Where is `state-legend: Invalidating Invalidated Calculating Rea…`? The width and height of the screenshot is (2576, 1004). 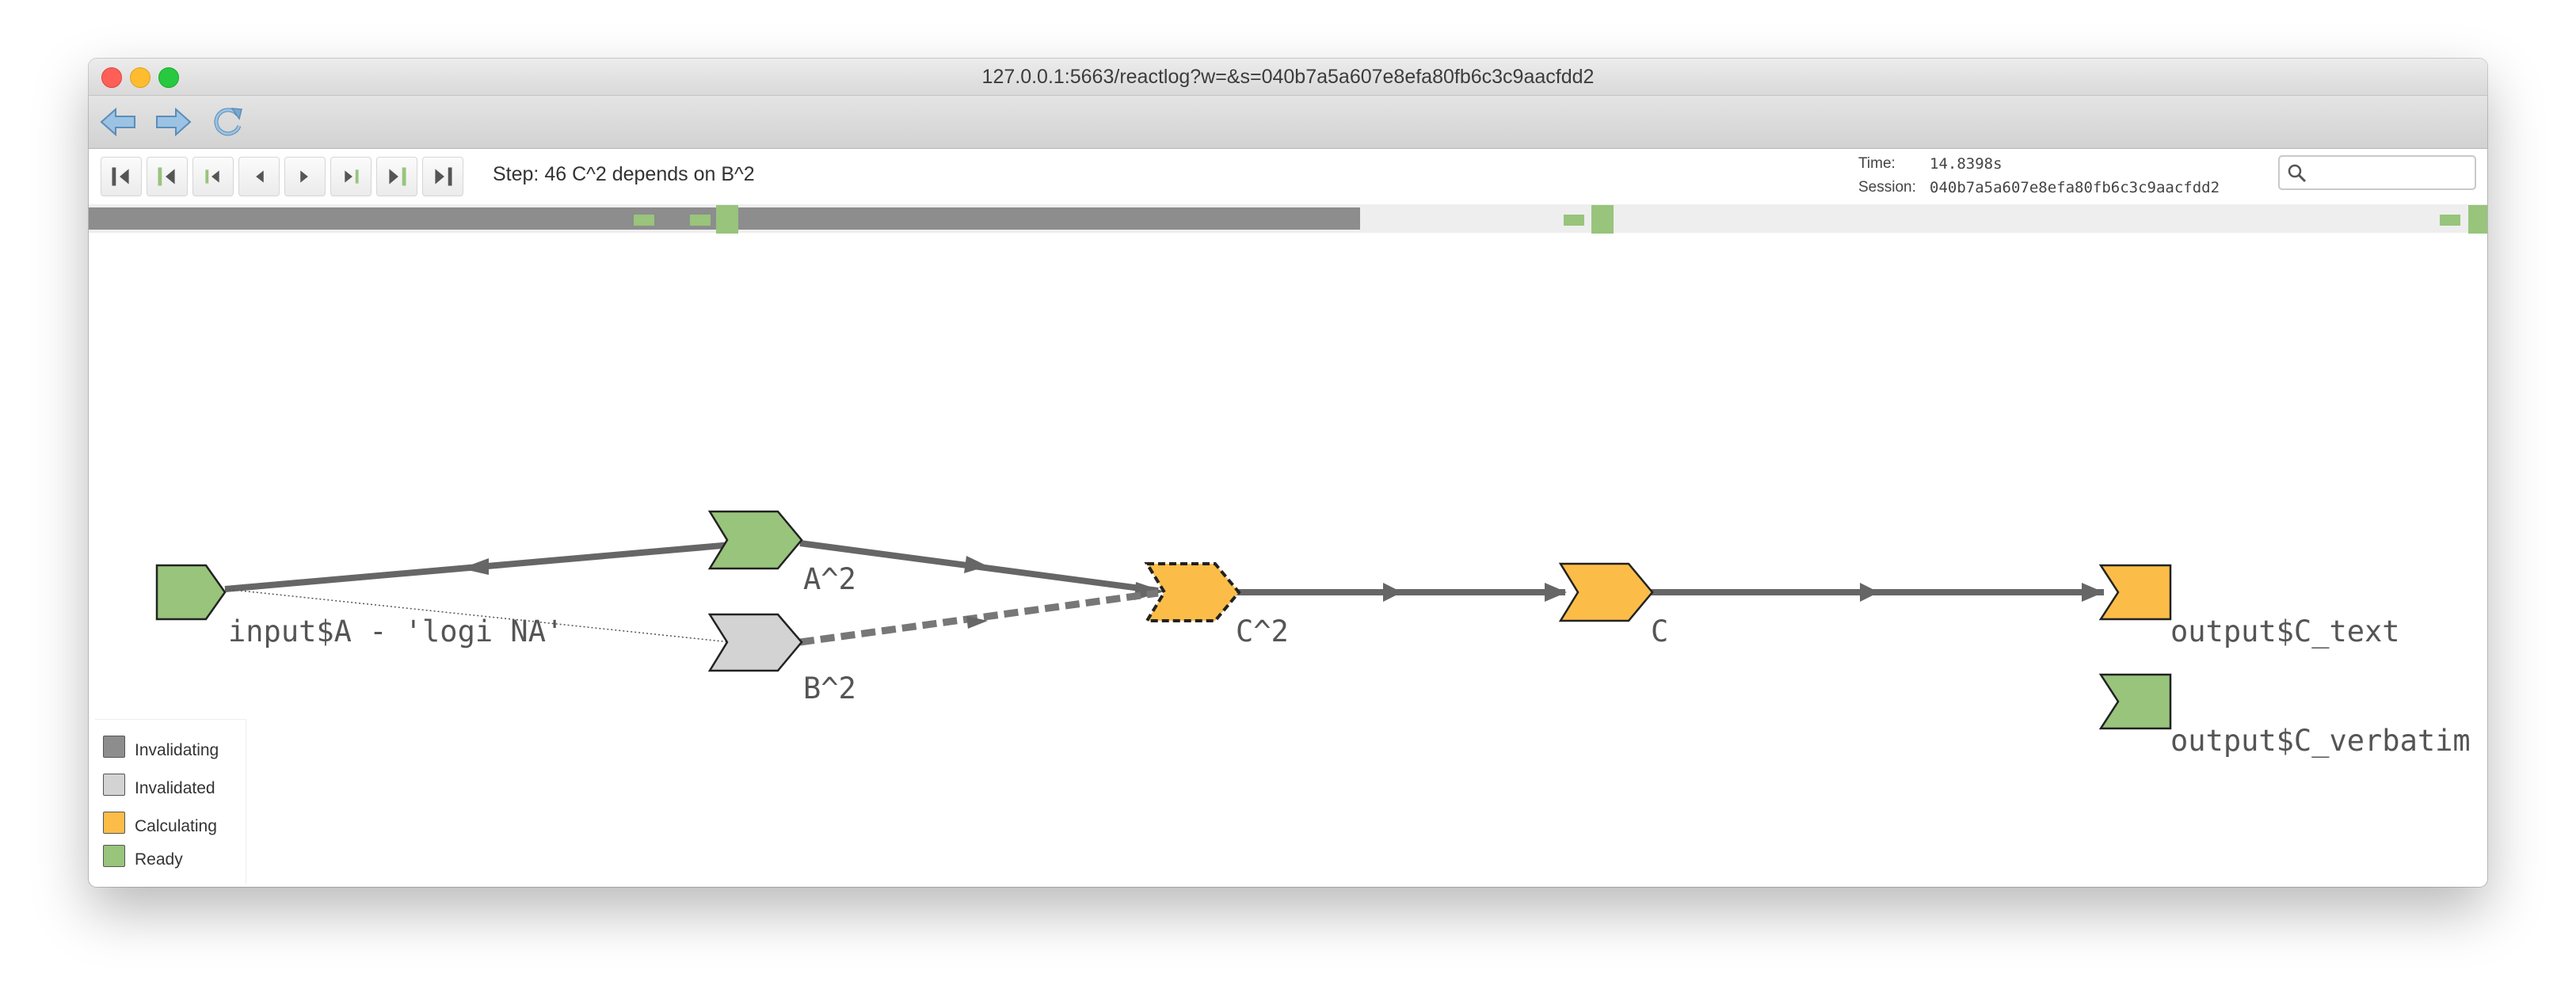 state-legend: Invalidating Invalidated Calculating Rea… is located at coordinates (171, 801).